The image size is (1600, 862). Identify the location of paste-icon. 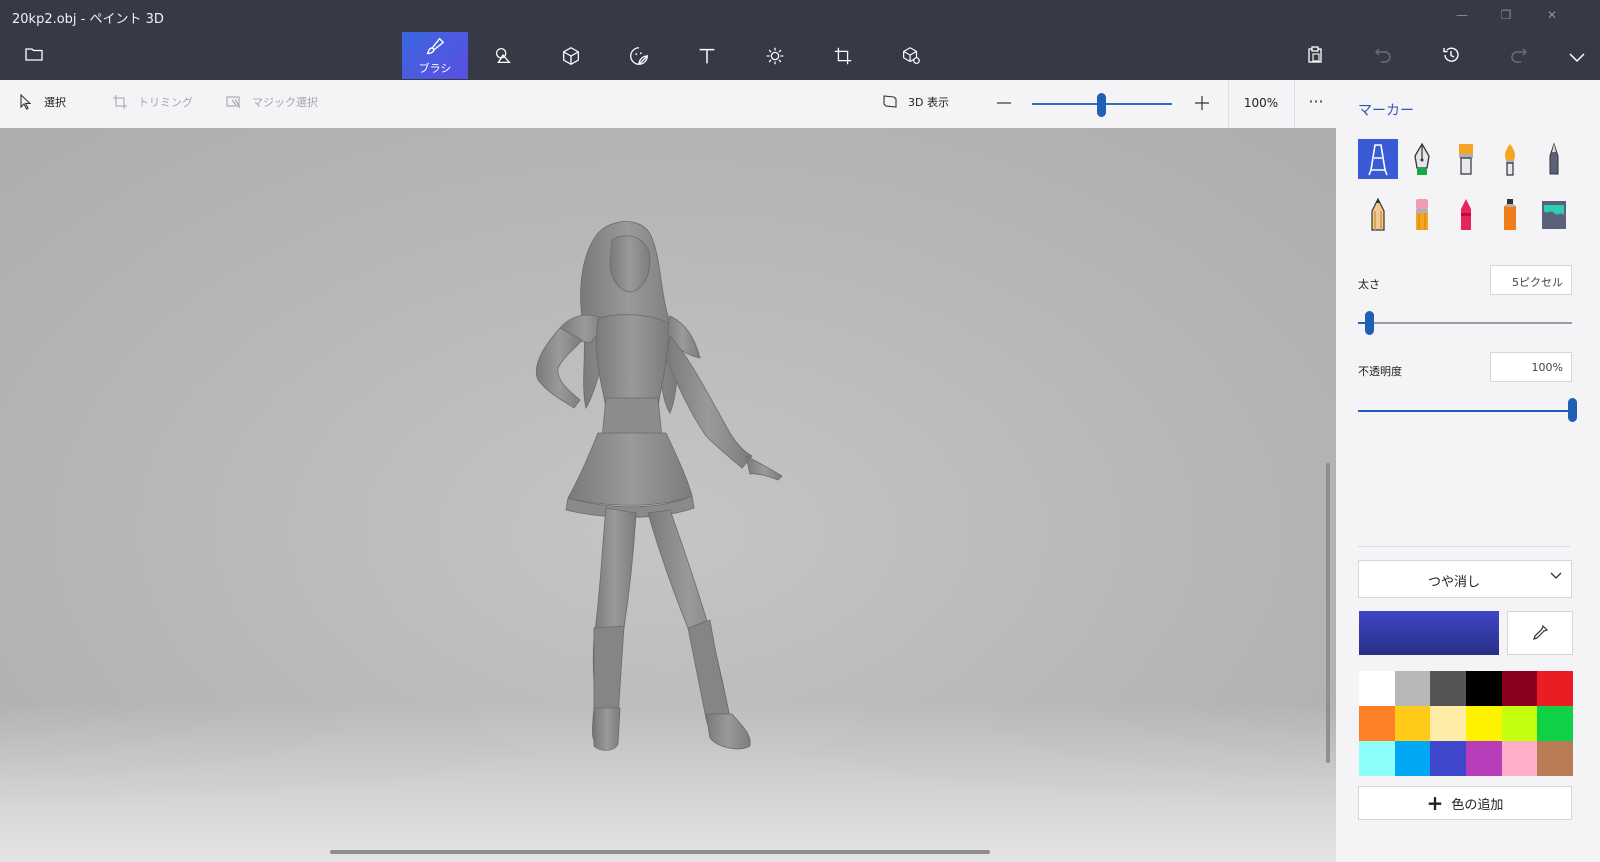
(1315, 57).